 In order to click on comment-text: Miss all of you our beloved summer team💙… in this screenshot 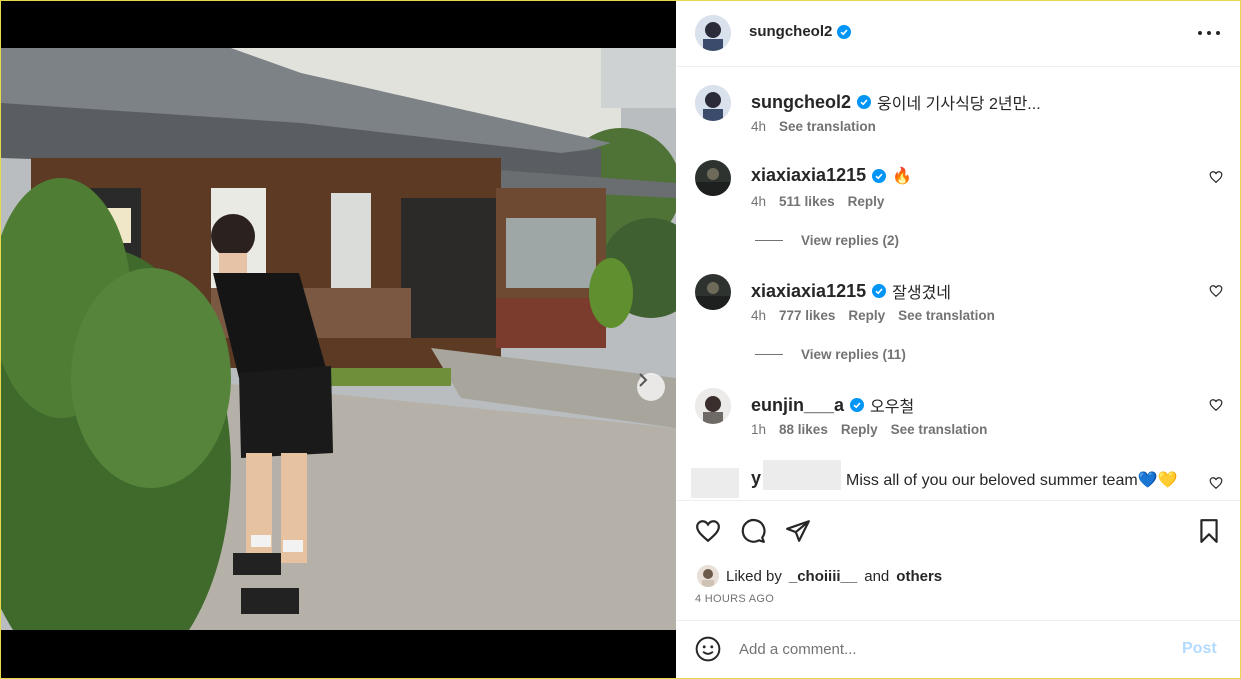, I will do `click(1012, 480)`.